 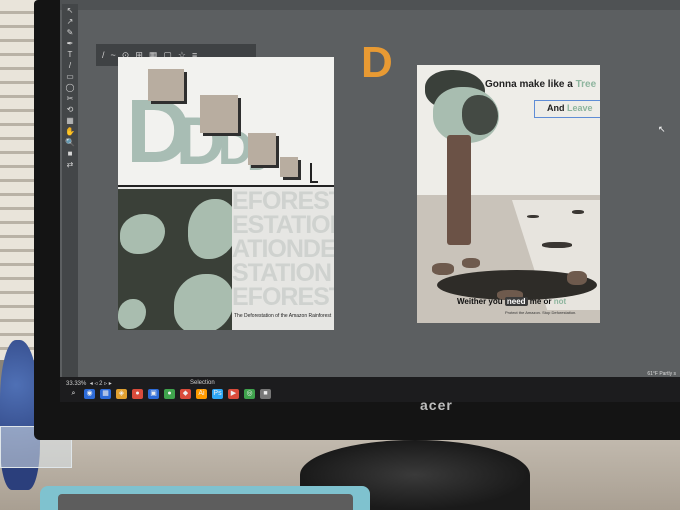 What do you see at coordinates (70, 54) in the screenshot?
I see `tool-icon: T` at bounding box center [70, 54].